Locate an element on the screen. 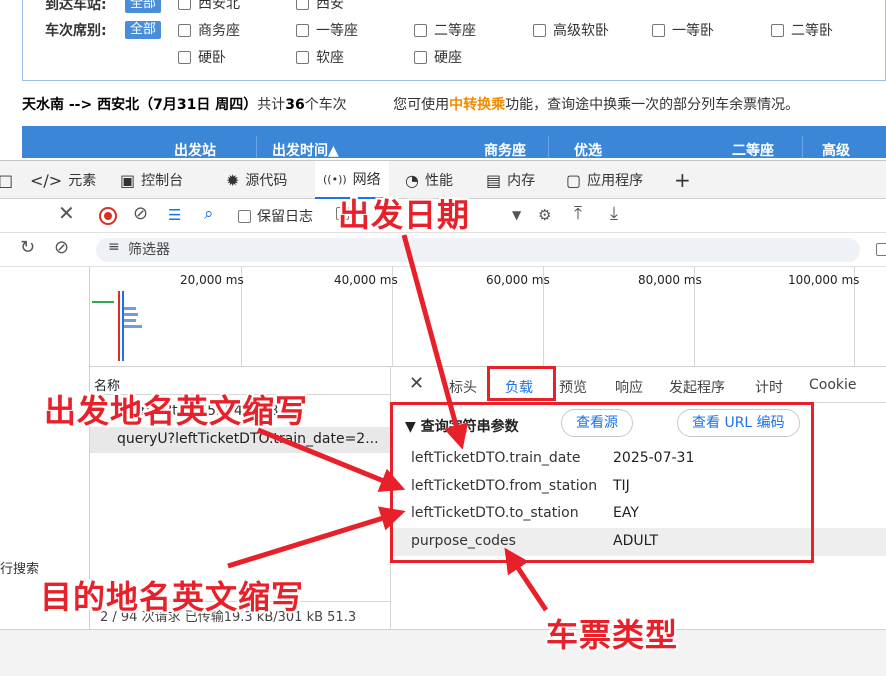 This screenshot has width=886, height=676. transfer-link: 中转换乘 is located at coordinates (477, 105).